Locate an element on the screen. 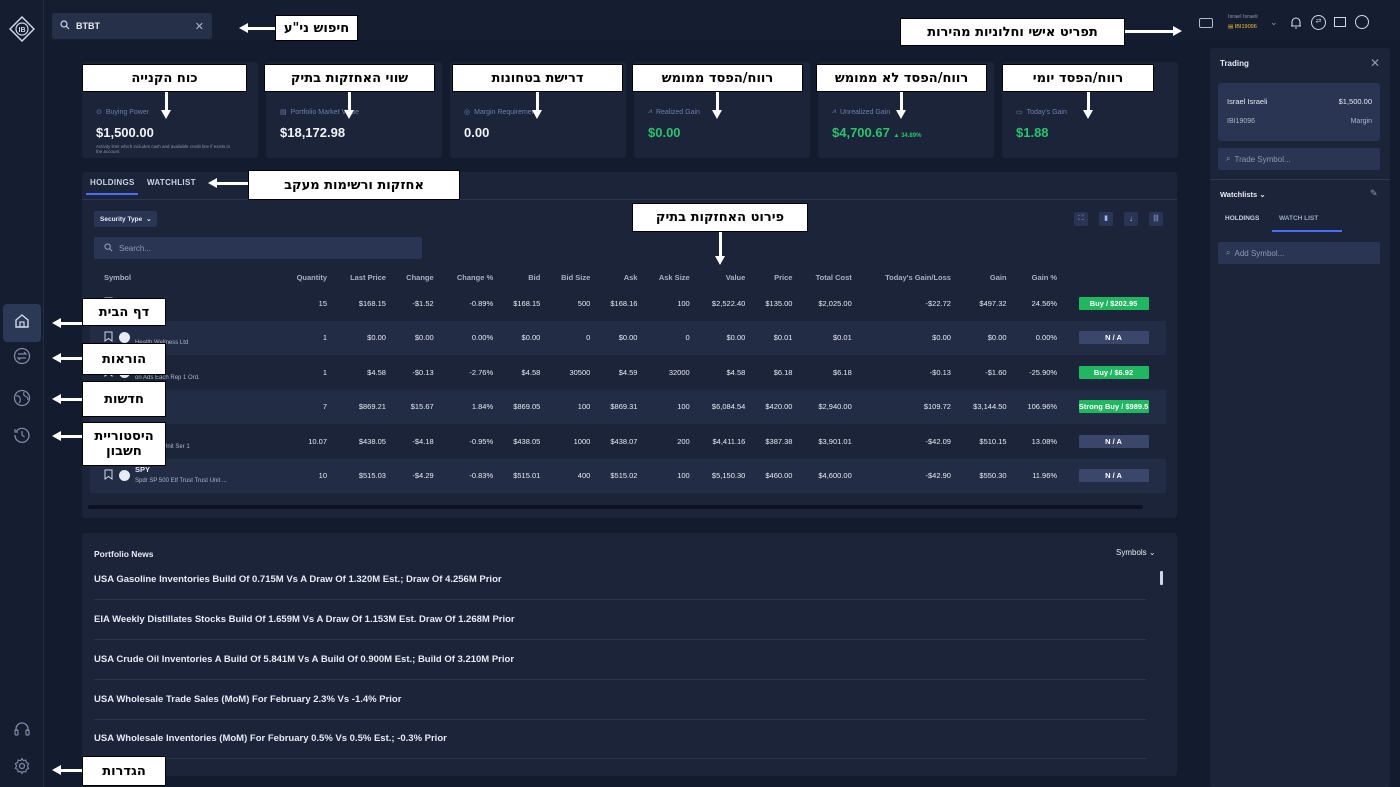 This screenshot has width=1400, height=787. table-cell: 13.08% is located at coordinates (1044, 441).